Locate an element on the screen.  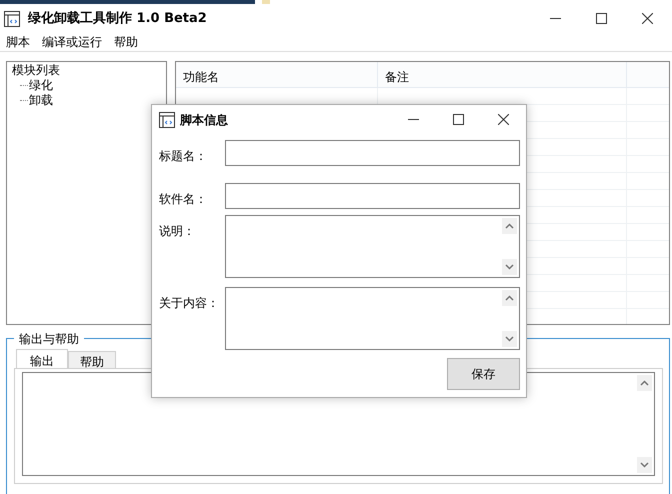
tab: 帮助 is located at coordinates (92, 359).